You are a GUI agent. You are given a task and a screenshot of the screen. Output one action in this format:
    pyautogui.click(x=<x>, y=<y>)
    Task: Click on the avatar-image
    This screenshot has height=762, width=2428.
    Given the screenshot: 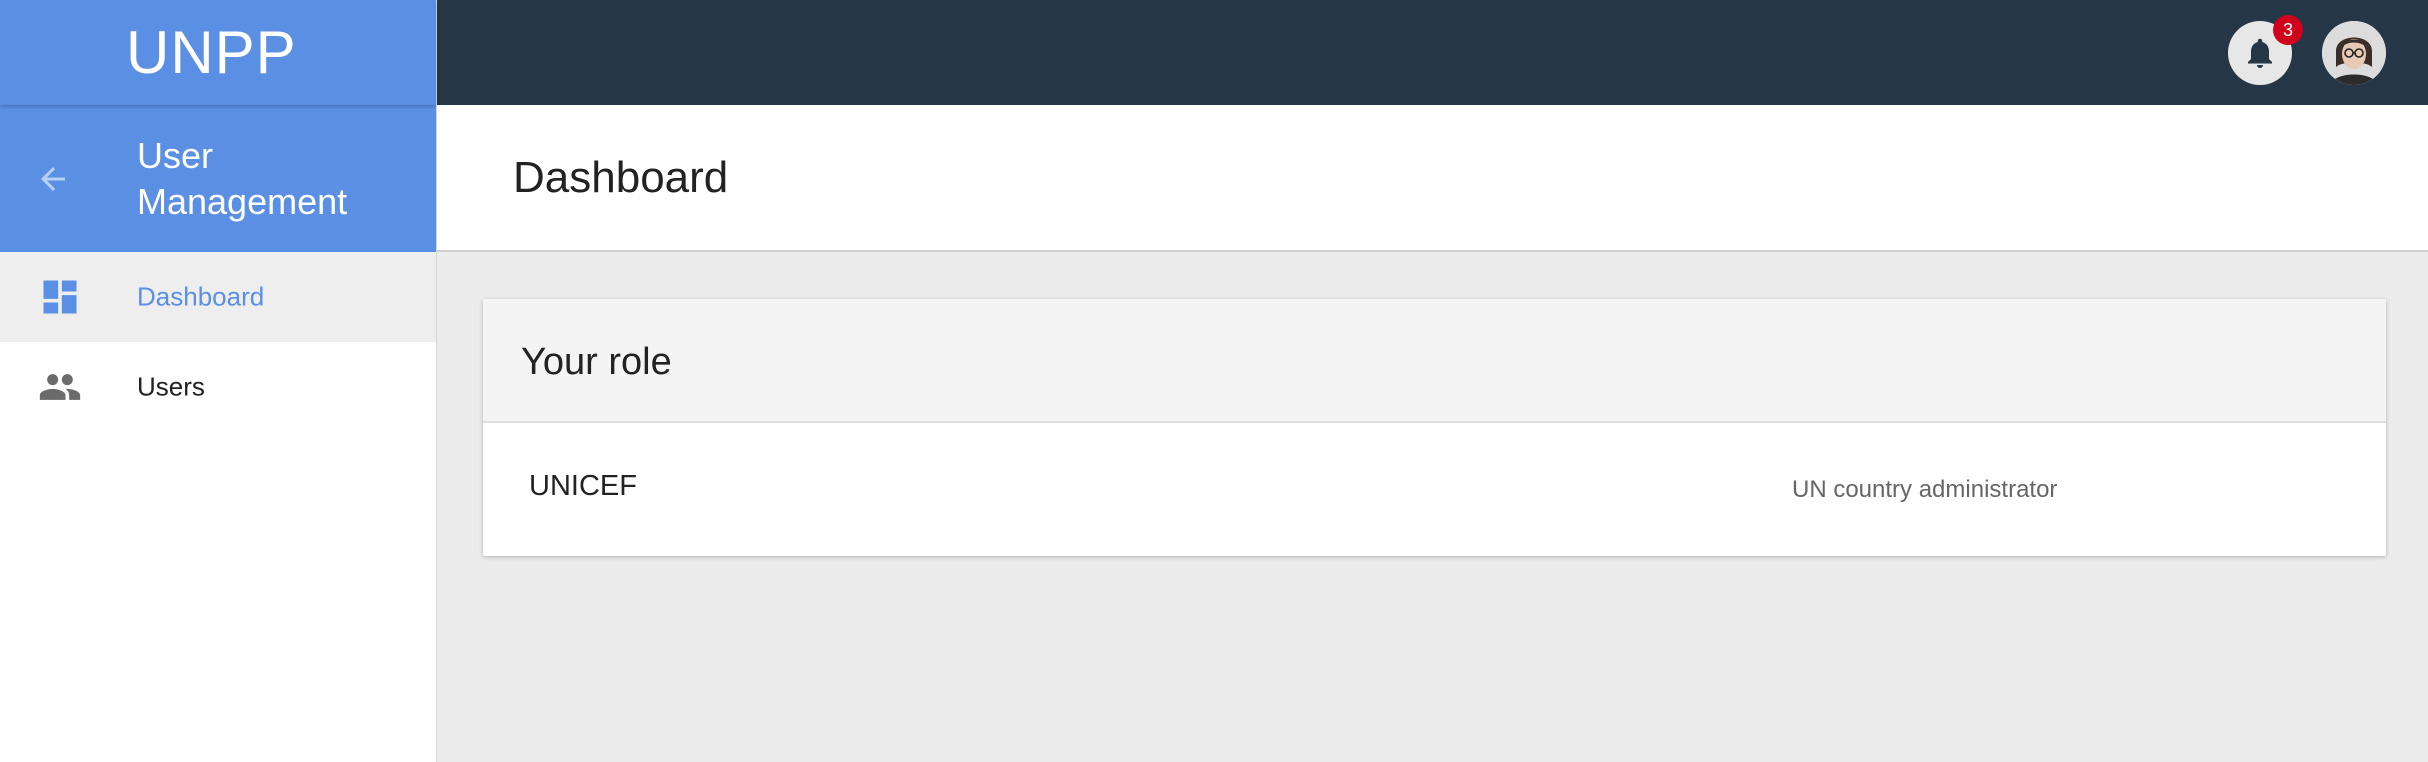 What is the action you would take?
    pyautogui.click(x=2354, y=53)
    